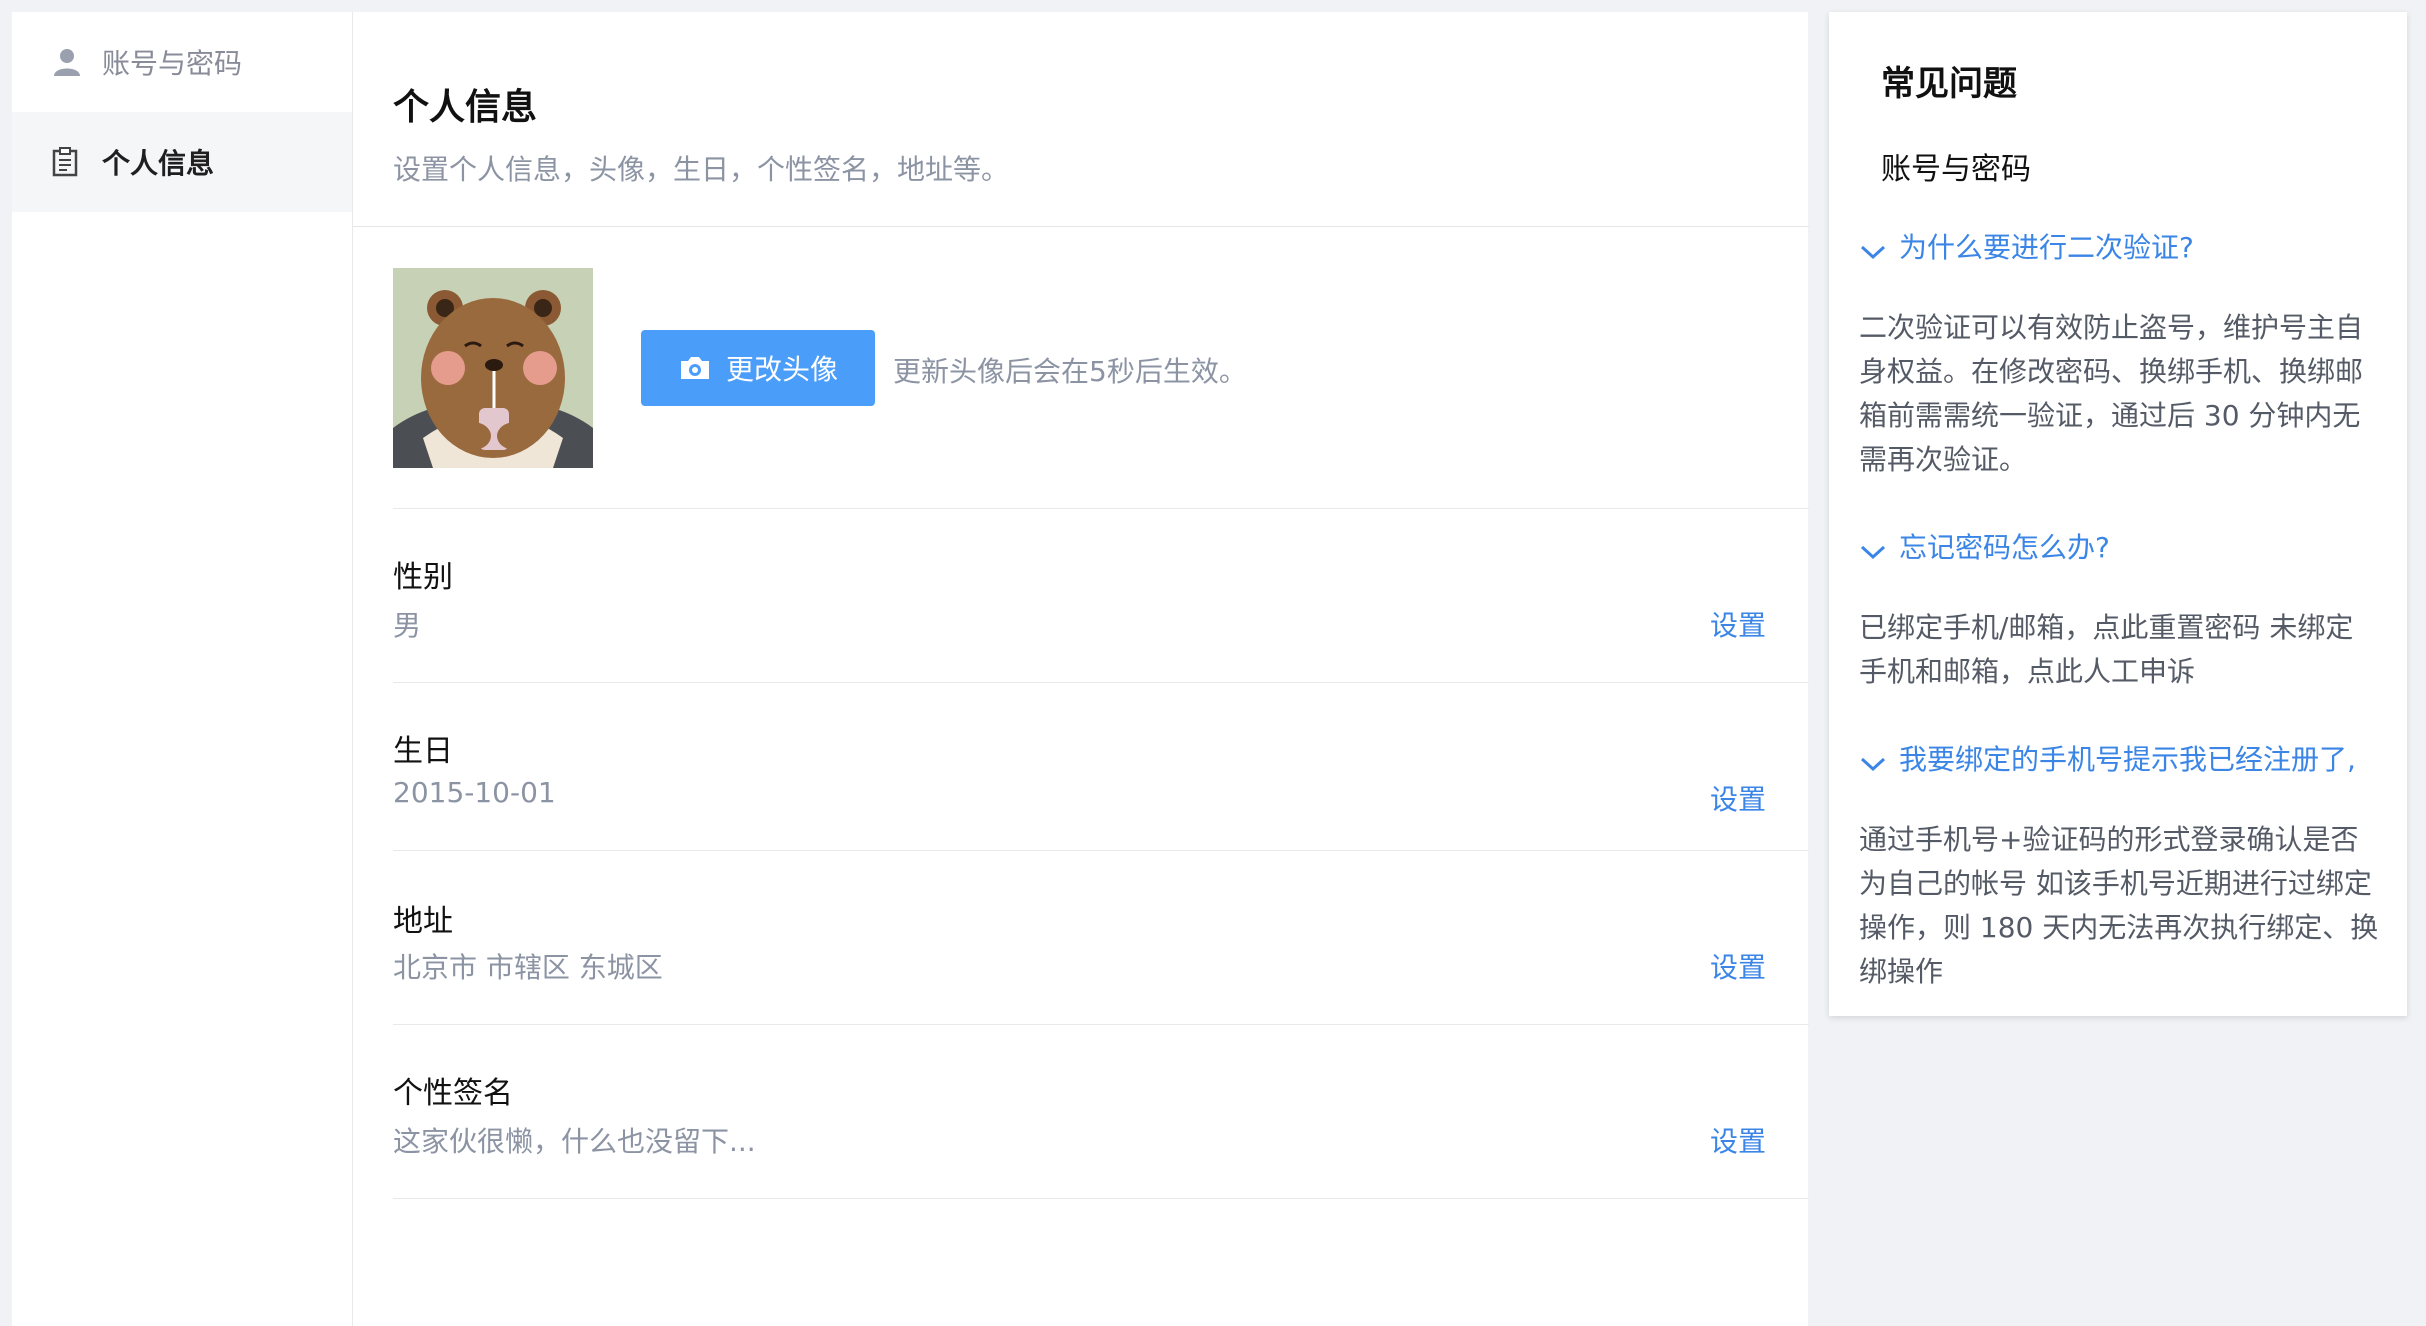 Image resolution: width=2426 pixels, height=1326 pixels. I want to click on sidebar-item-account-password: 账号与密码, so click(182, 62).